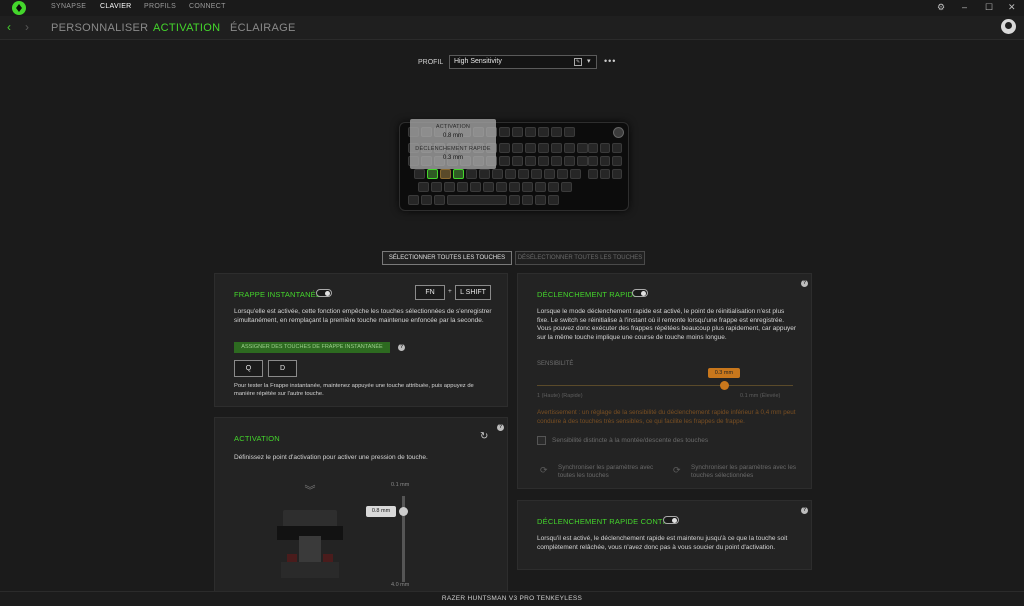  I want to click on rapid-trigger-toggle, so click(640, 293).